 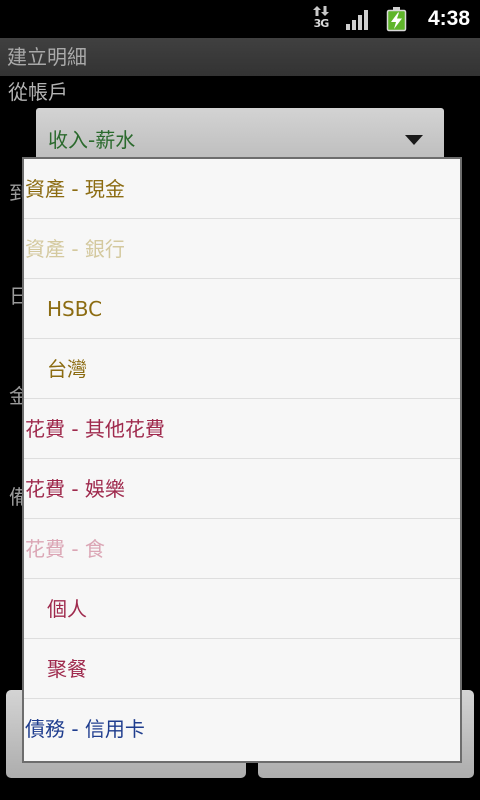 I want to click on dropdown-item: 個人, so click(x=242, y=609).